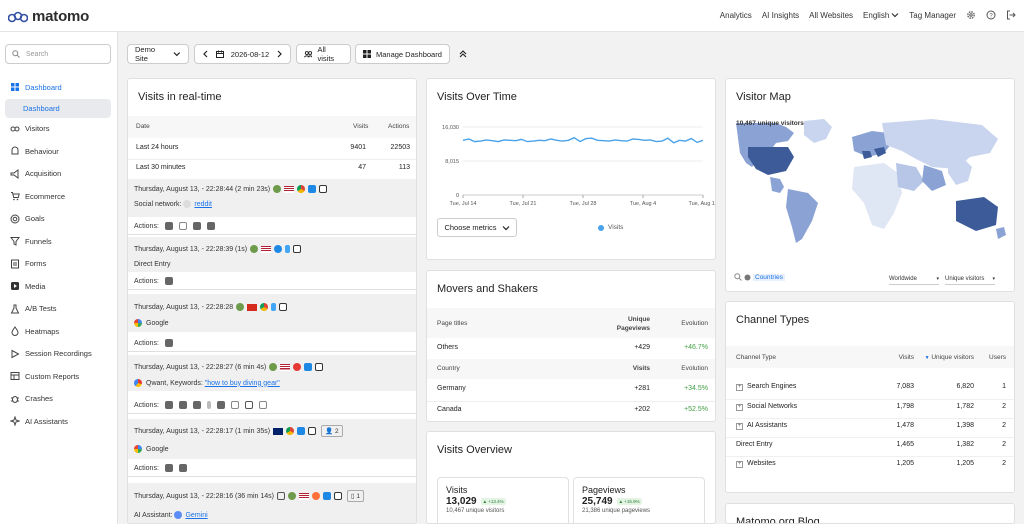 Image resolution: width=1024 pixels, height=524 pixels. Describe the element at coordinates (208, 405) in the screenshot. I see `event-icon` at that location.